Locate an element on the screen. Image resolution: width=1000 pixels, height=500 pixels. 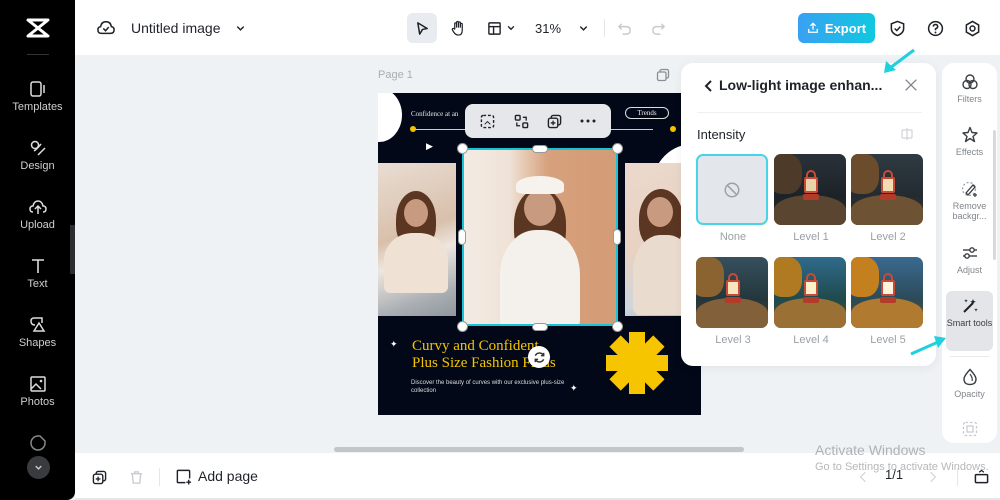
sidebar-label: Shapes is located at coordinates (37, 343).